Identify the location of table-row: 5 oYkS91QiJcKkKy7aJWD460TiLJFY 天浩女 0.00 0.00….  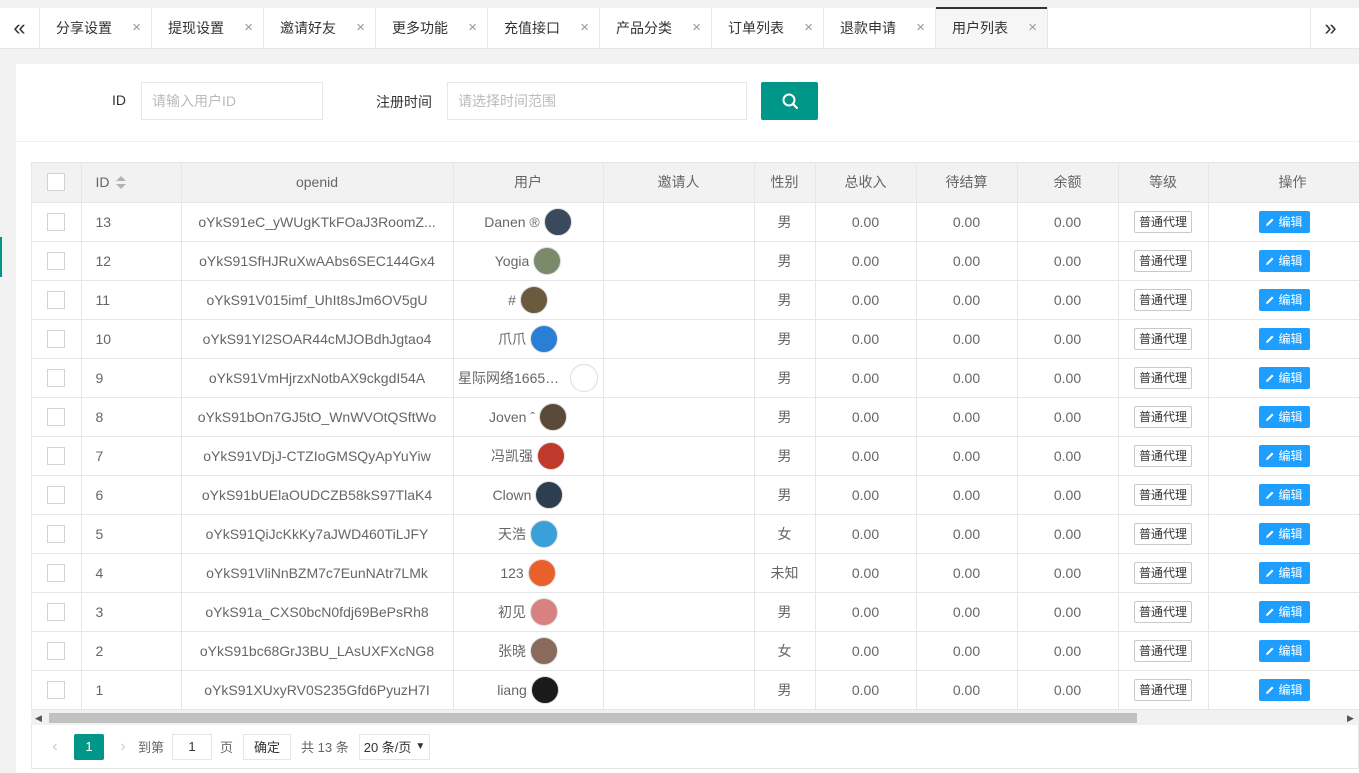
(695, 534).